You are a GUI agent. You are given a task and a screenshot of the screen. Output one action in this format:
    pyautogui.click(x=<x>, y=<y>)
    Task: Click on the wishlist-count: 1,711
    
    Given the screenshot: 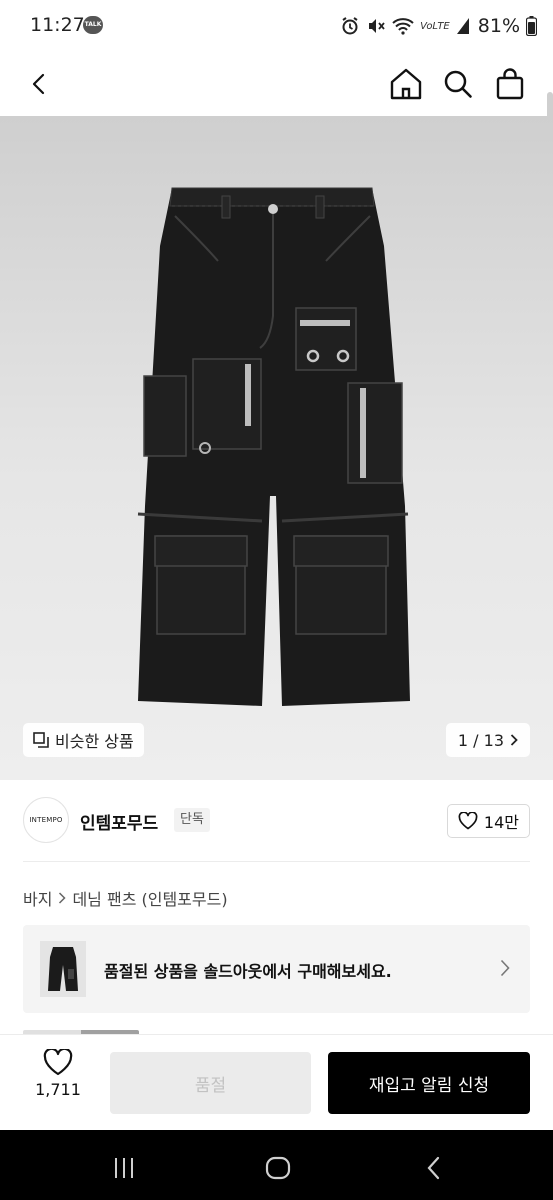 What is the action you would take?
    pyautogui.click(x=58, y=1089)
    